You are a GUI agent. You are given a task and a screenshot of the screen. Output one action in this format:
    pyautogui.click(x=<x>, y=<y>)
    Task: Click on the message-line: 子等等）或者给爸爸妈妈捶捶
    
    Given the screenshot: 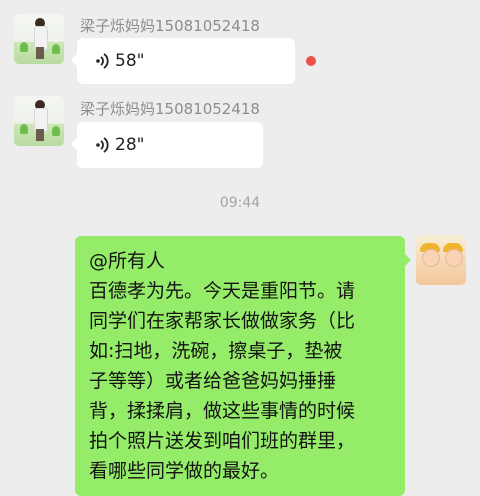 What is the action you would take?
    pyautogui.click(x=213, y=381)
    